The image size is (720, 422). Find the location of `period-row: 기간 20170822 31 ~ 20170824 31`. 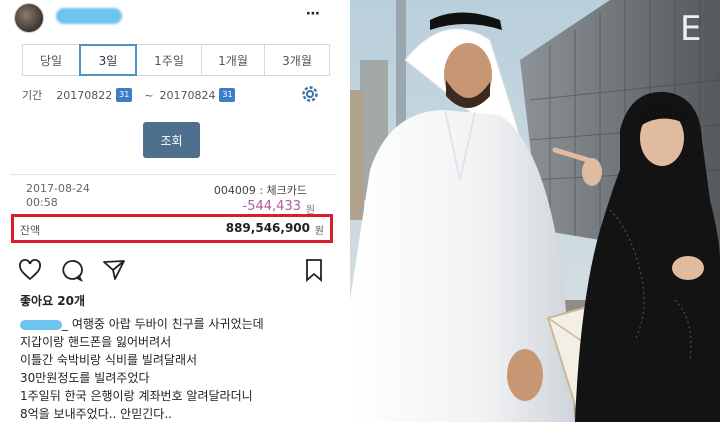

period-row: 기간 20170822 31 ~ 20170824 31 is located at coordinates (131, 95).